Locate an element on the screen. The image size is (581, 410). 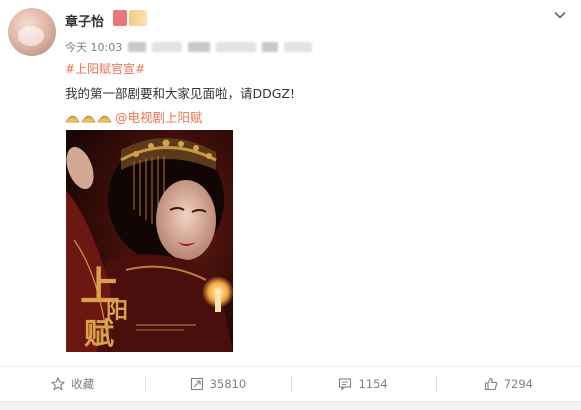
repost-count: 35810 is located at coordinates (228, 384).